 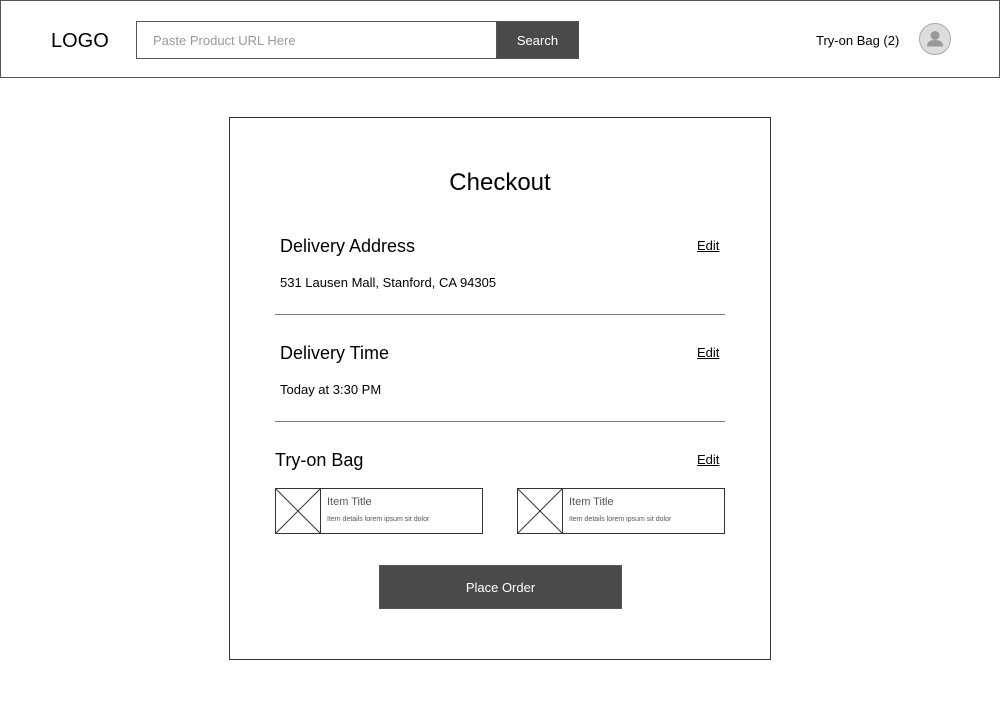 What do you see at coordinates (857, 41) in the screenshot?
I see `try-on-bag-link: Try-on Bag (2)` at bounding box center [857, 41].